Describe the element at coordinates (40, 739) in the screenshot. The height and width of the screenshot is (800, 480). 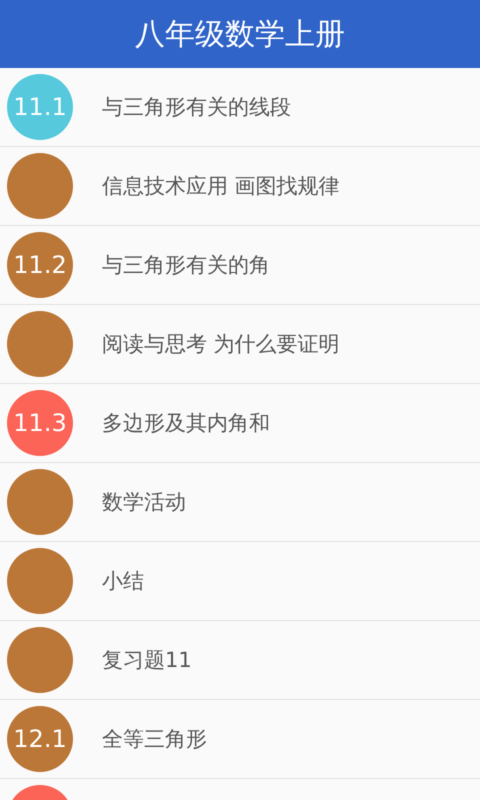
I see `chapter-number: 12.1` at that location.